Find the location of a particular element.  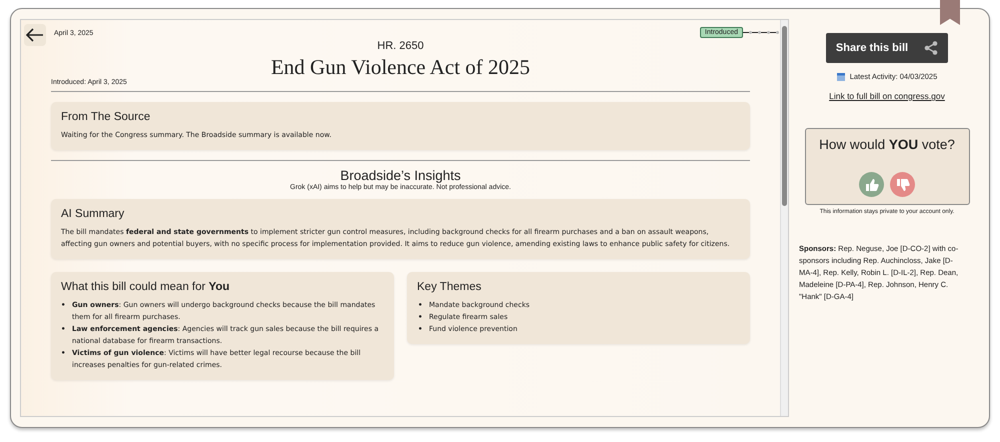

card-title: From The Source is located at coordinates (106, 117).